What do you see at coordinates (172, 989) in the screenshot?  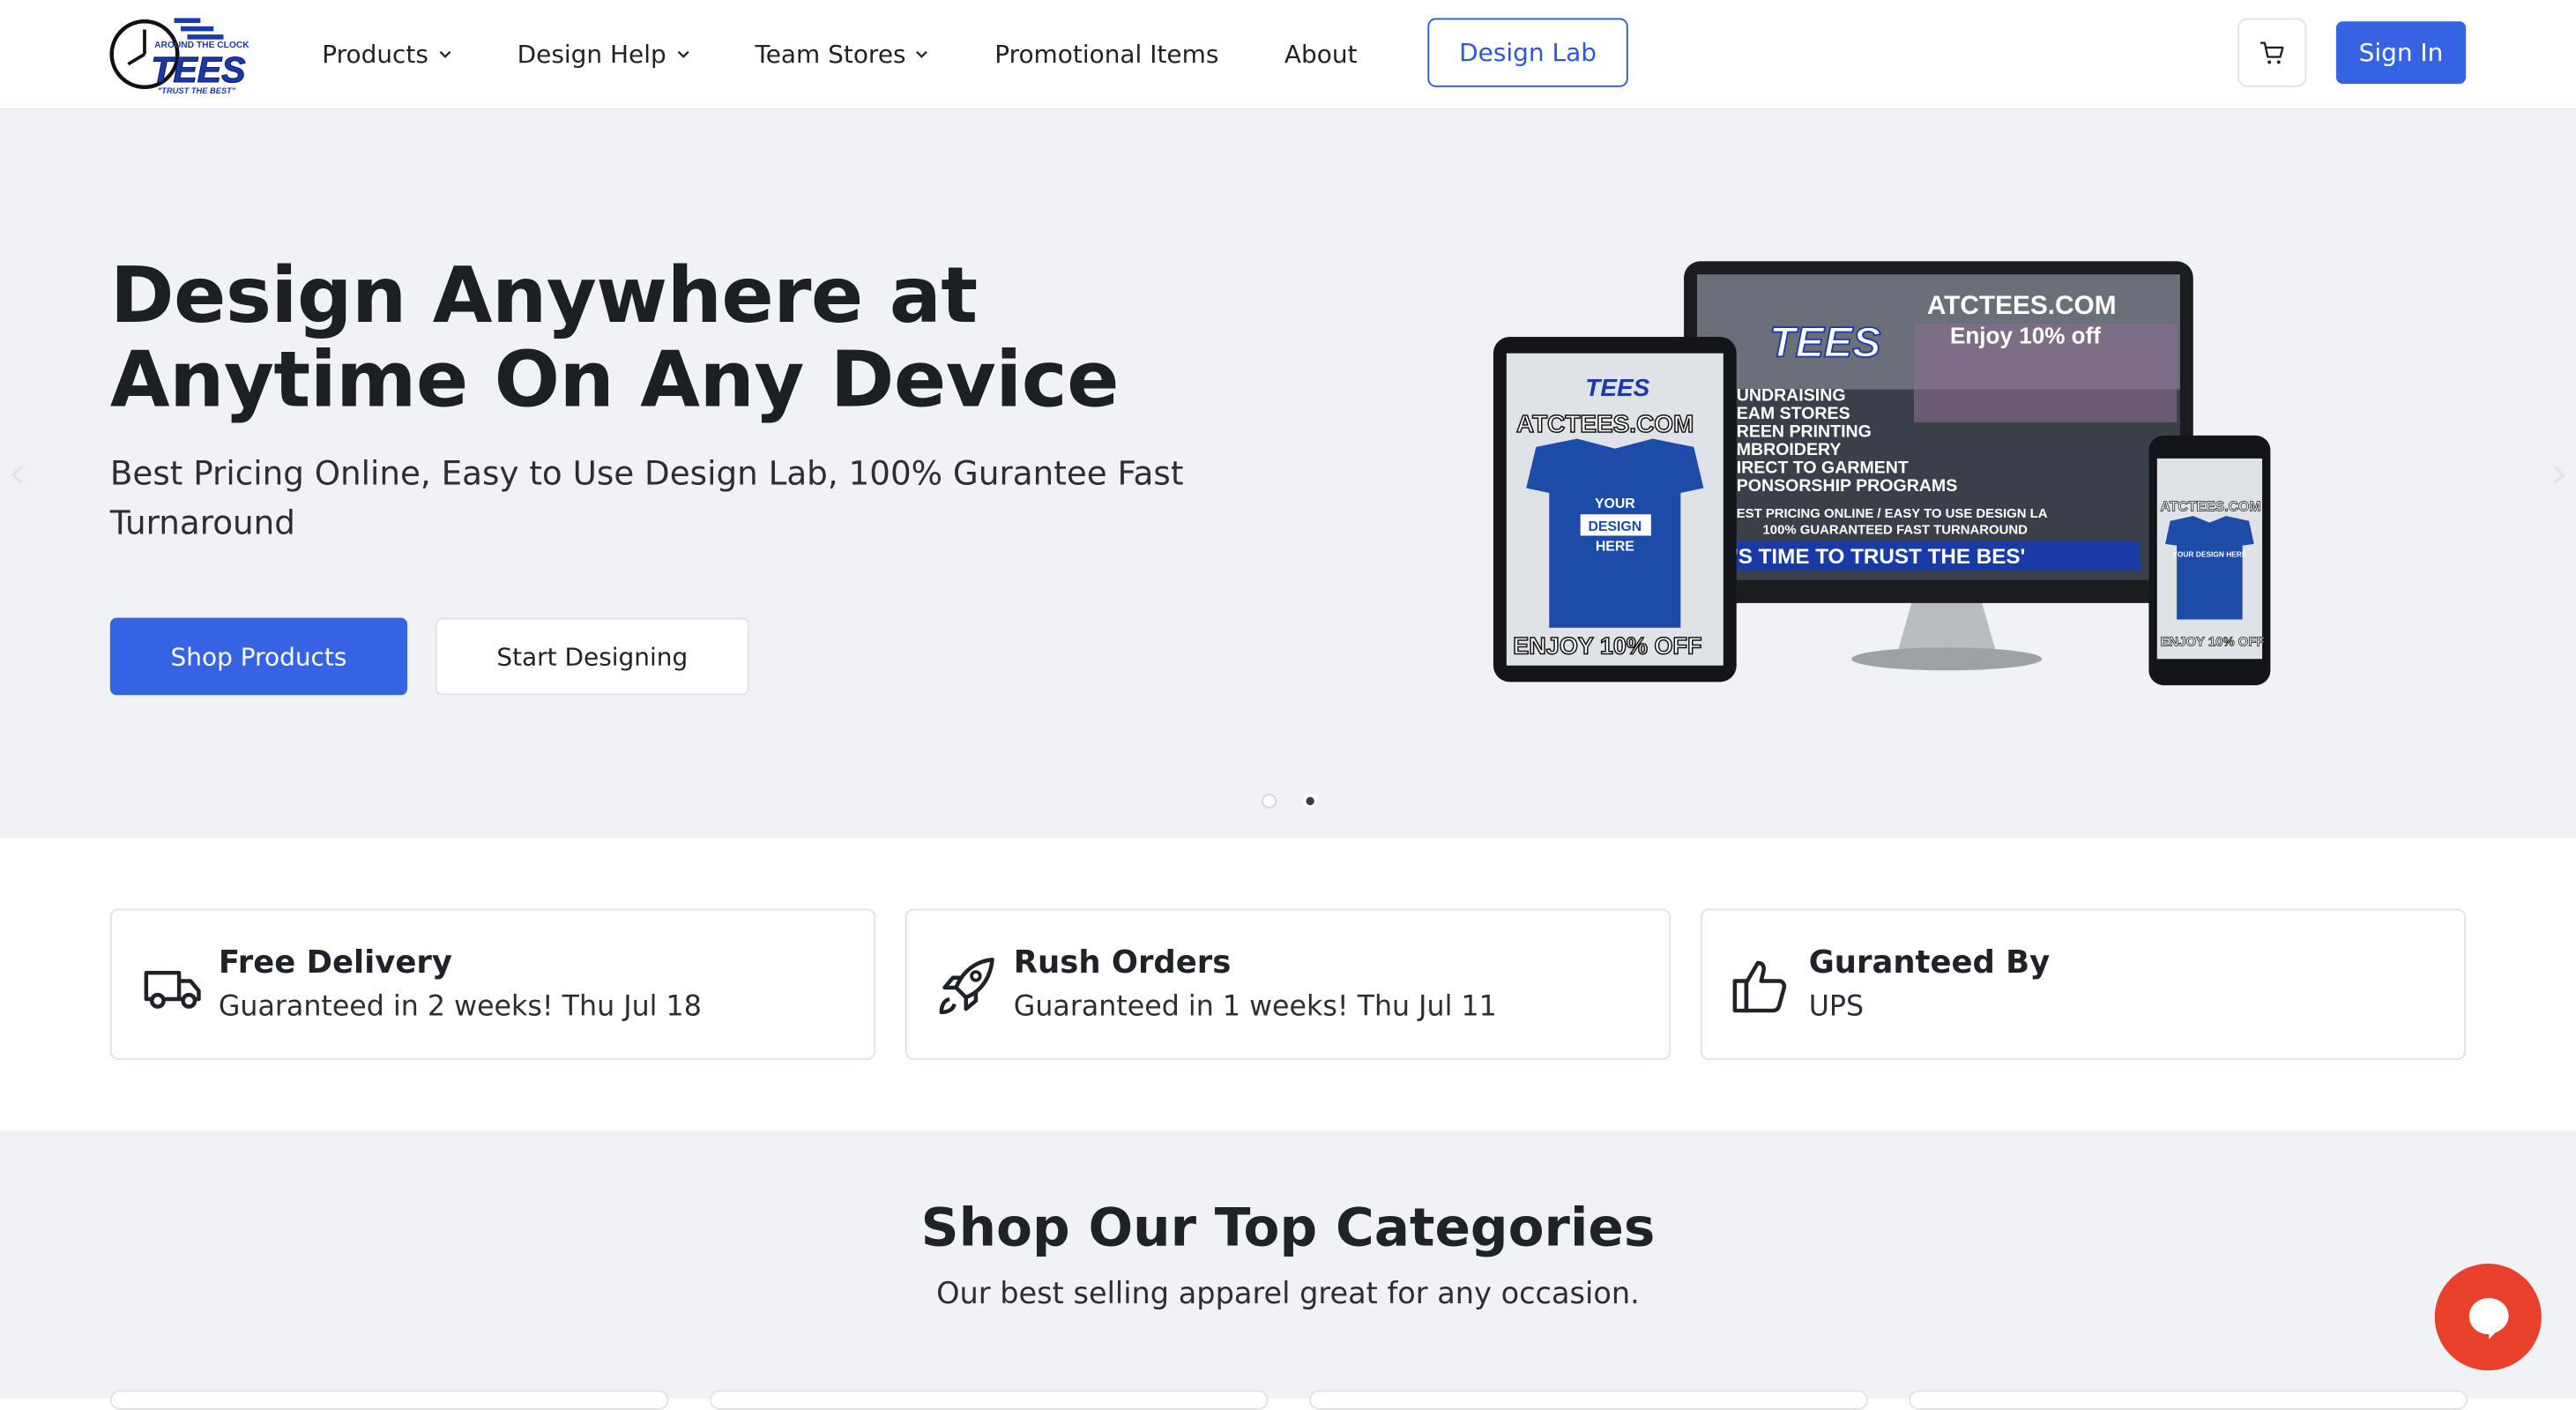 I see `truck-icon` at bounding box center [172, 989].